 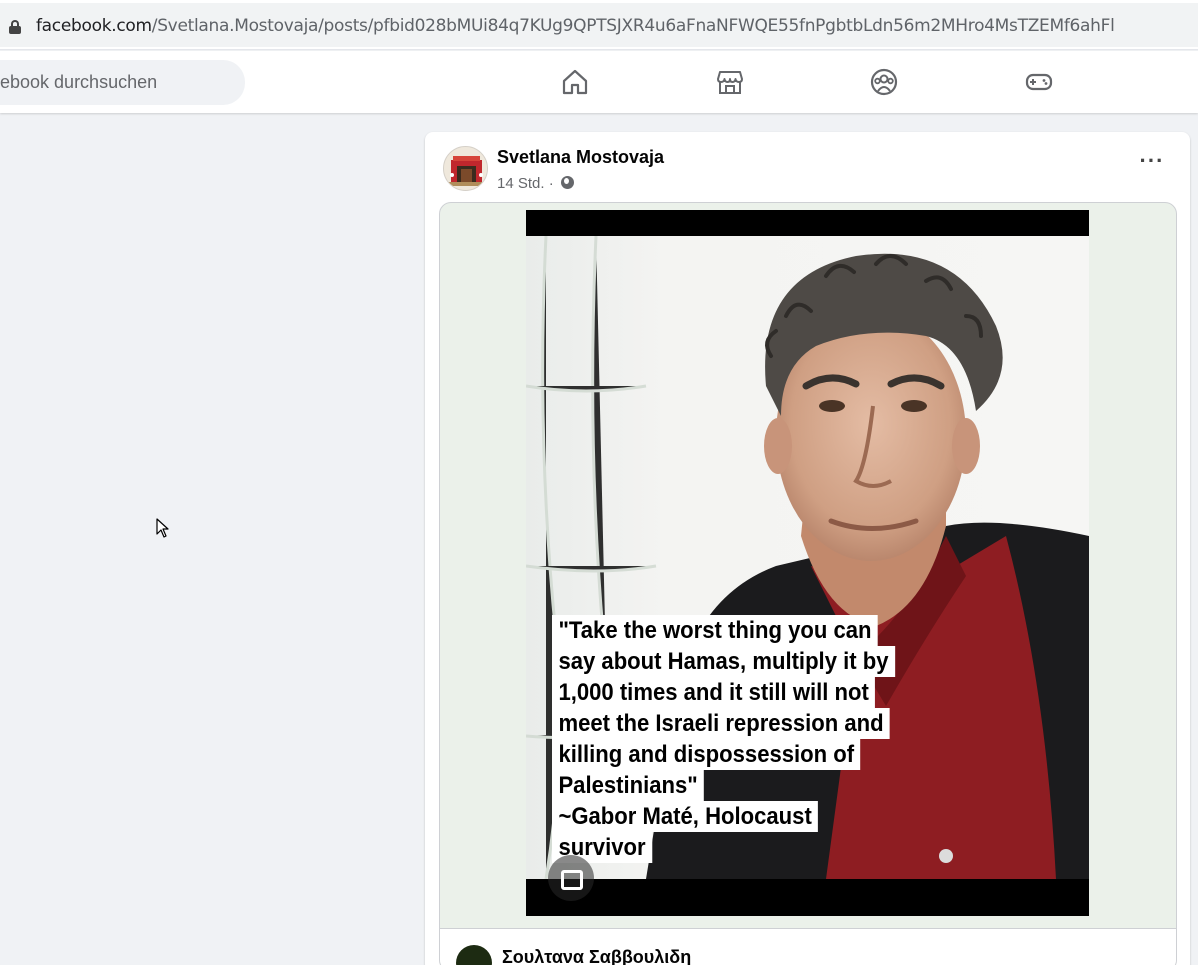 What do you see at coordinates (94, 26) in the screenshot?
I see `url-host: facebook.com` at bounding box center [94, 26].